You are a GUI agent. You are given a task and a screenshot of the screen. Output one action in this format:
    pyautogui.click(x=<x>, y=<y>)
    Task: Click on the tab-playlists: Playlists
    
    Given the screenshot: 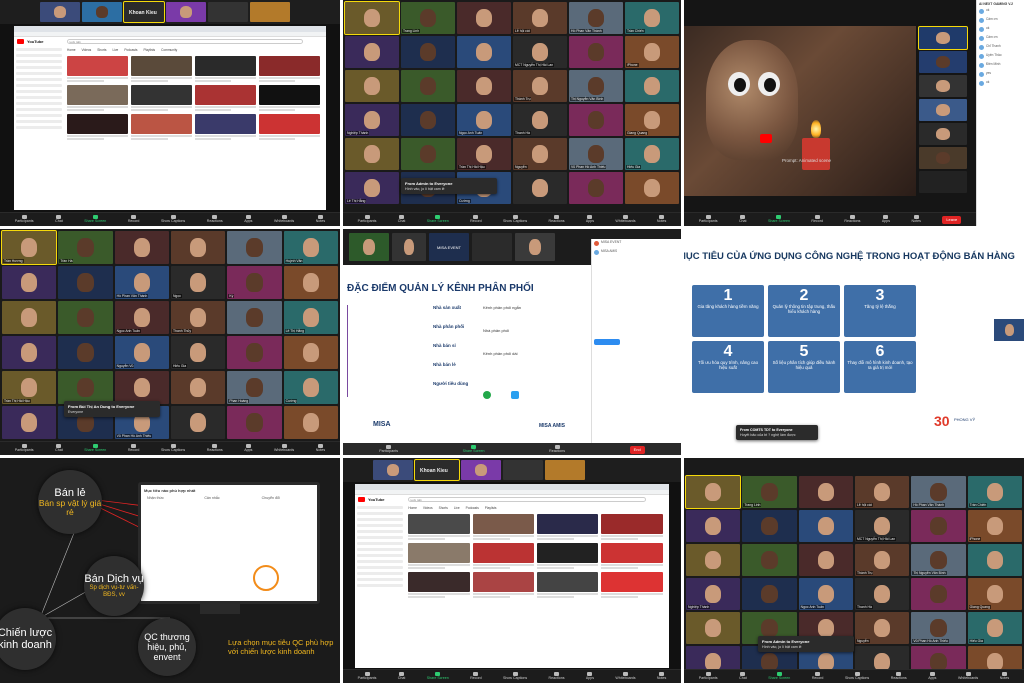 What is the action you would take?
    pyautogui.click(x=149, y=50)
    